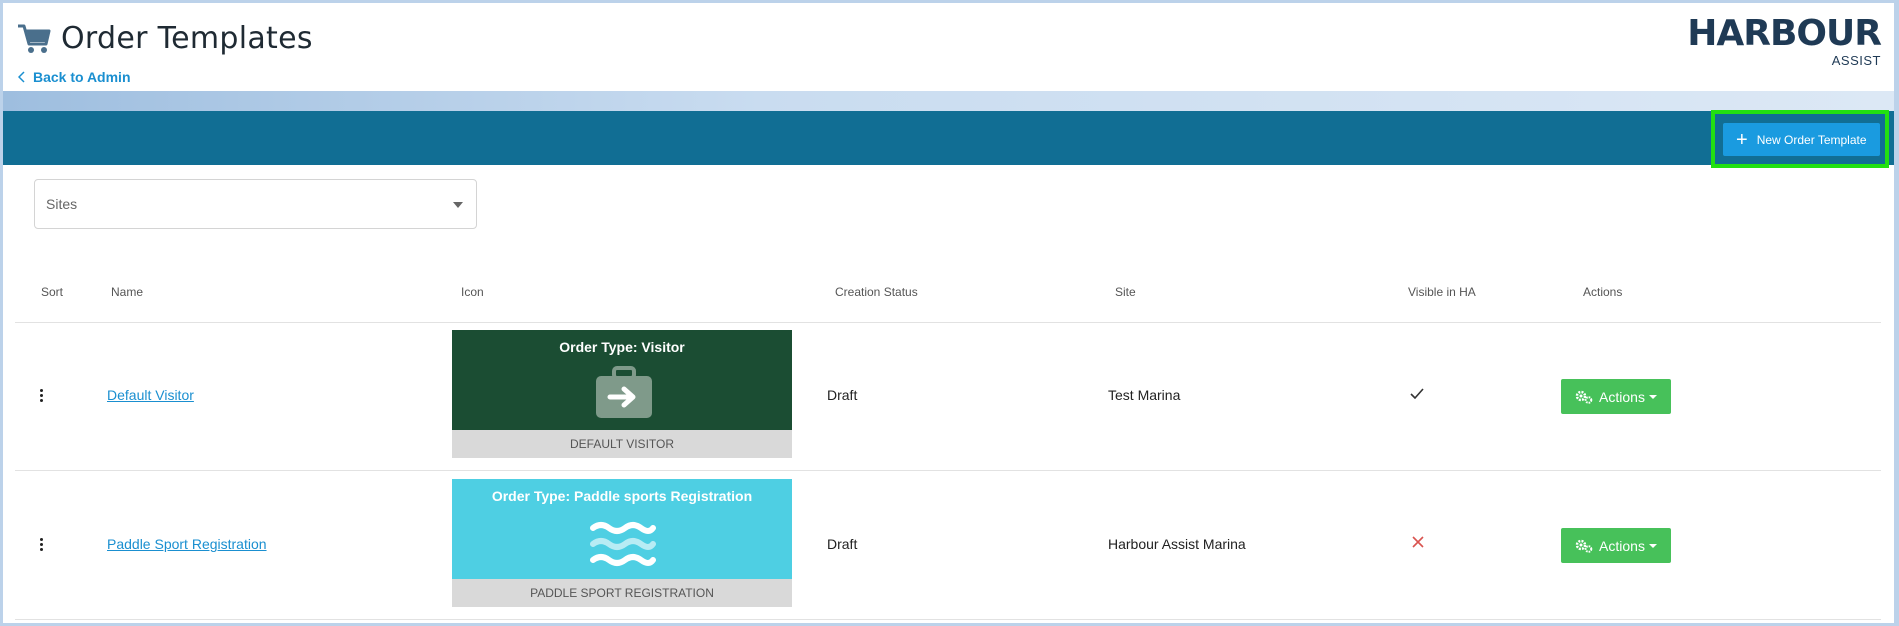 This screenshot has height=626, width=1899. I want to click on header-divider, so click(948, 101).